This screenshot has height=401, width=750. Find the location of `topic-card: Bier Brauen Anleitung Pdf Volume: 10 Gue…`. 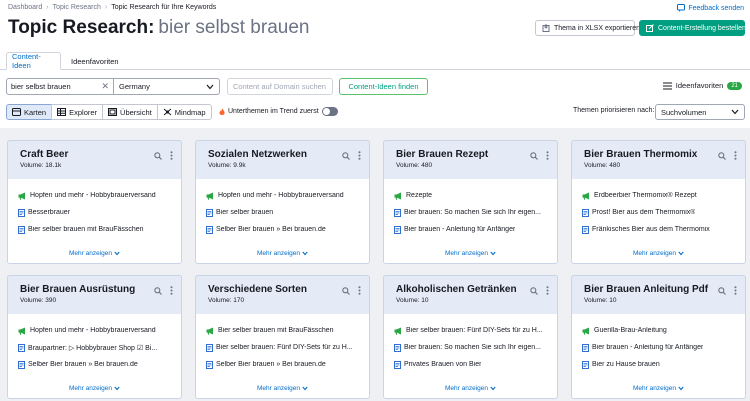

topic-card: Bier Brauen Anleitung Pdf Volume: 10 Gue… is located at coordinates (658, 337).